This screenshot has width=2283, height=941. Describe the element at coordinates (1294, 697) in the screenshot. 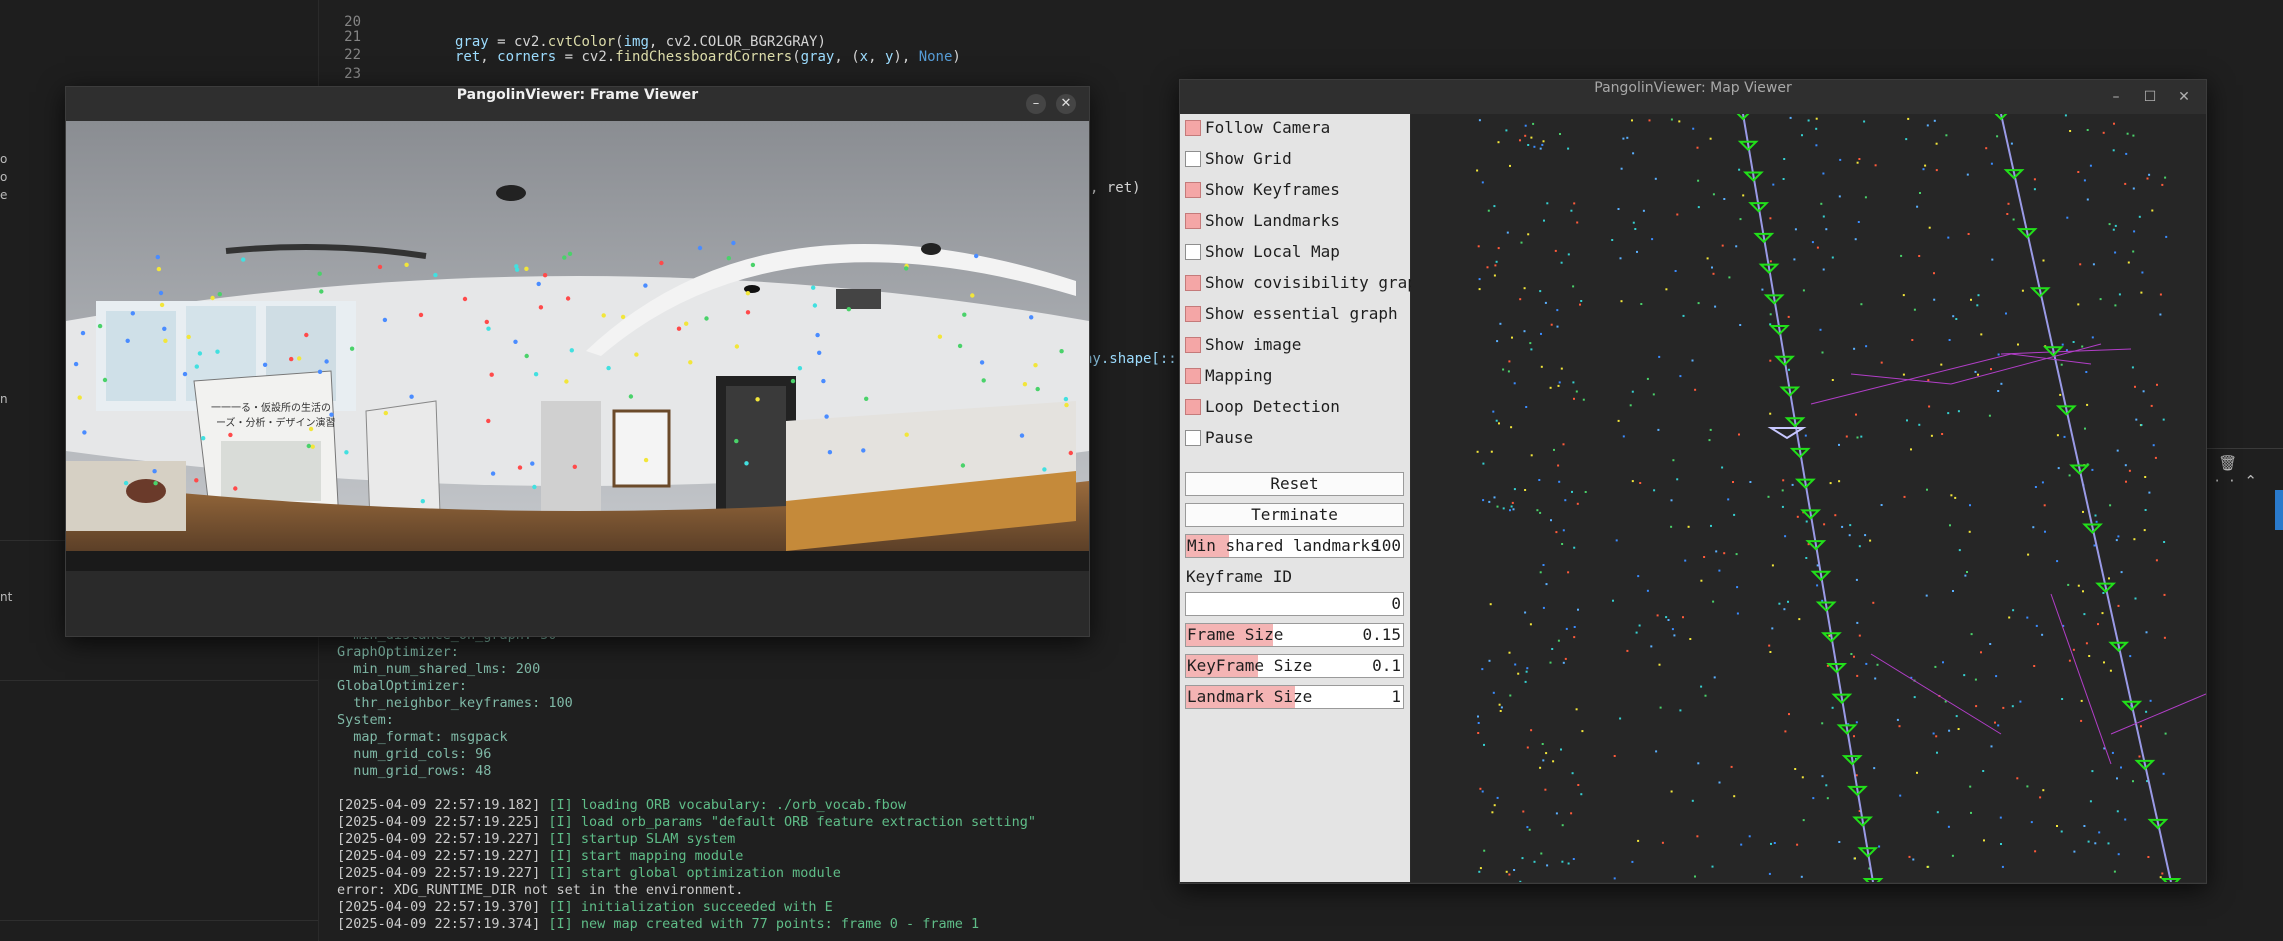

I see `landmark-size-slider: Landmark Size 1` at that location.